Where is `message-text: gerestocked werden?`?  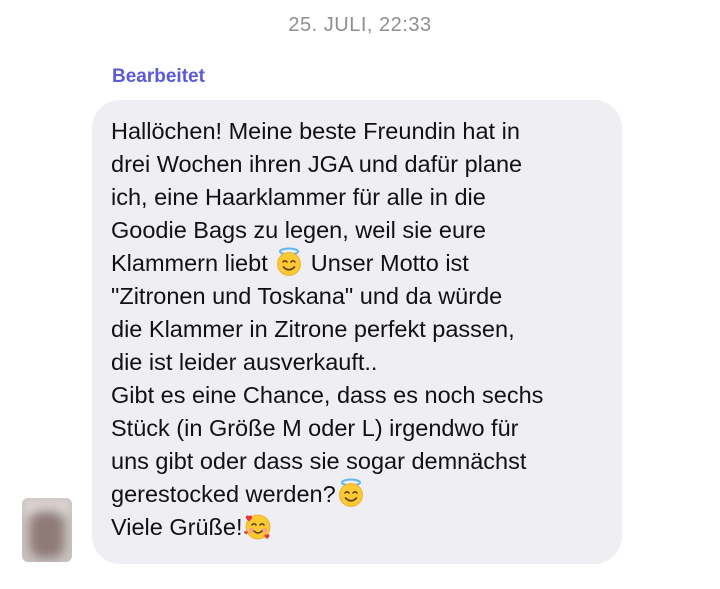
message-text: gerestocked werden? is located at coordinates (223, 494).